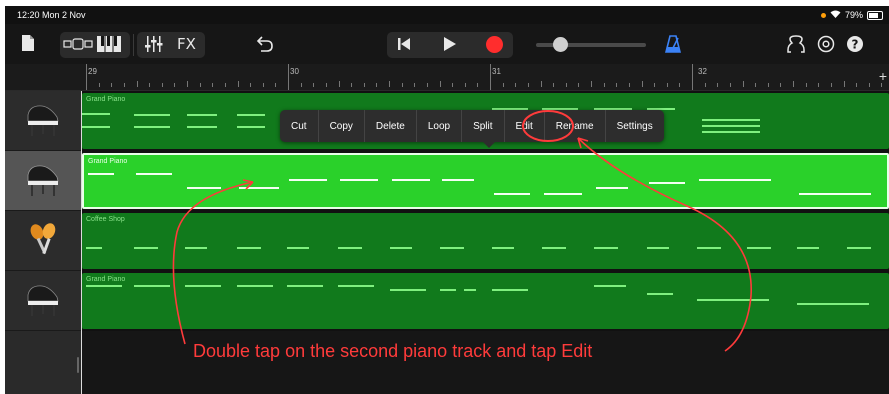 Image resolution: width=889 pixels, height=394 pixels. Describe the element at coordinates (673, 44) in the screenshot. I see `metronome-icon` at that location.